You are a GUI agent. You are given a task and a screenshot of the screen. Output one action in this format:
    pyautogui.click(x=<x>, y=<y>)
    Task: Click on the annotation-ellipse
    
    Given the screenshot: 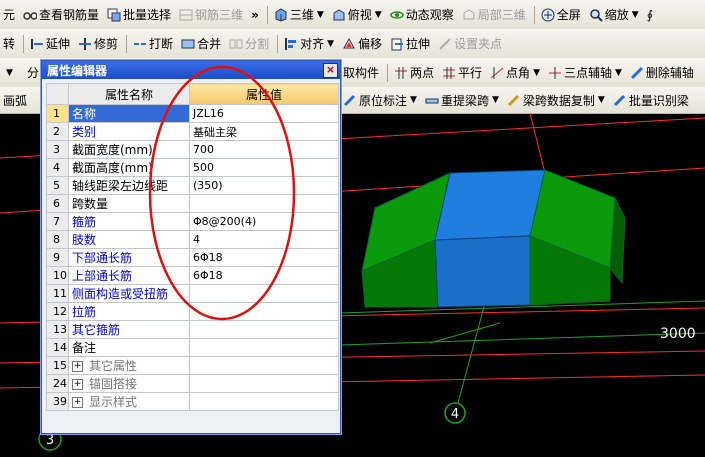 What is the action you would take?
    pyautogui.click(x=222, y=193)
    